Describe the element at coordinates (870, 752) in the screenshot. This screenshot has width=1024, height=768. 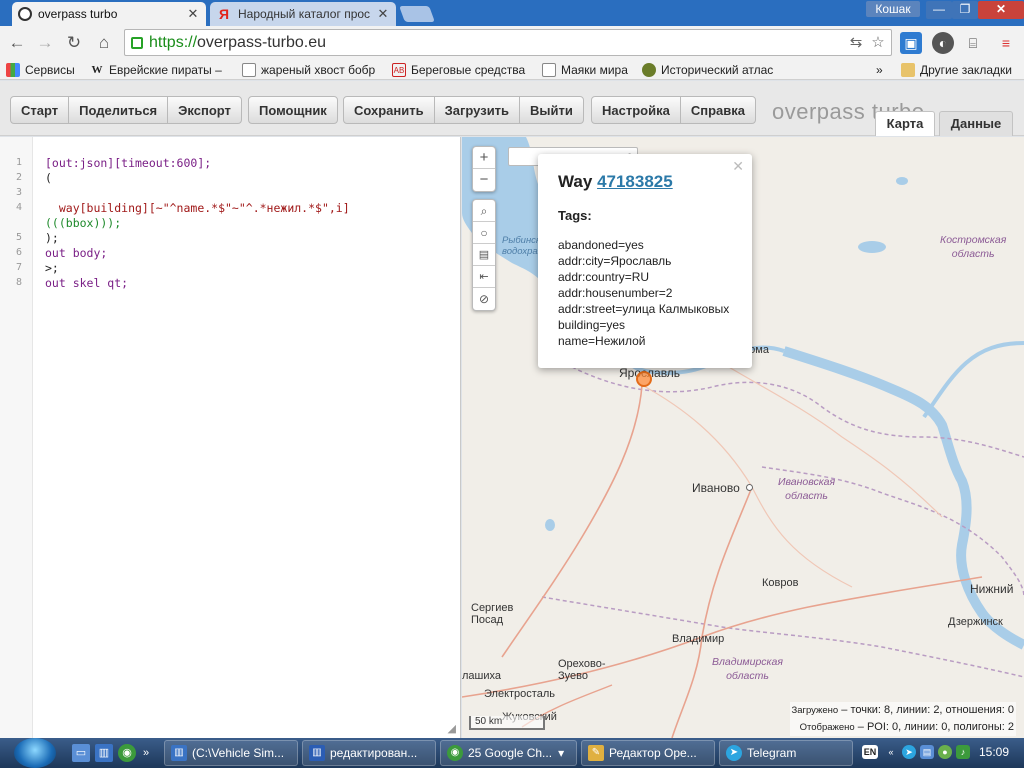
I see `language-indicator: EN` at that location.